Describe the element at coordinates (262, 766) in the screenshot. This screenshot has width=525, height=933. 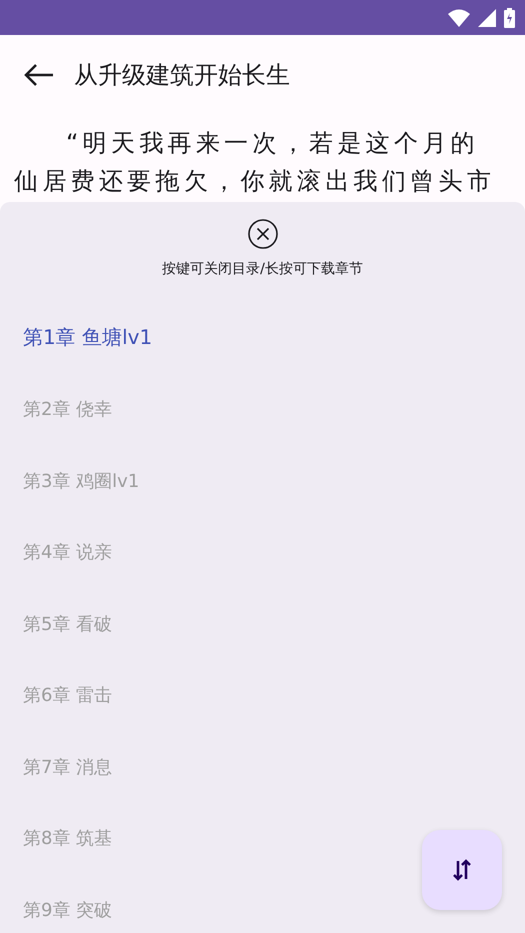
I see `chapter-item: 第7章 消息` at that location.